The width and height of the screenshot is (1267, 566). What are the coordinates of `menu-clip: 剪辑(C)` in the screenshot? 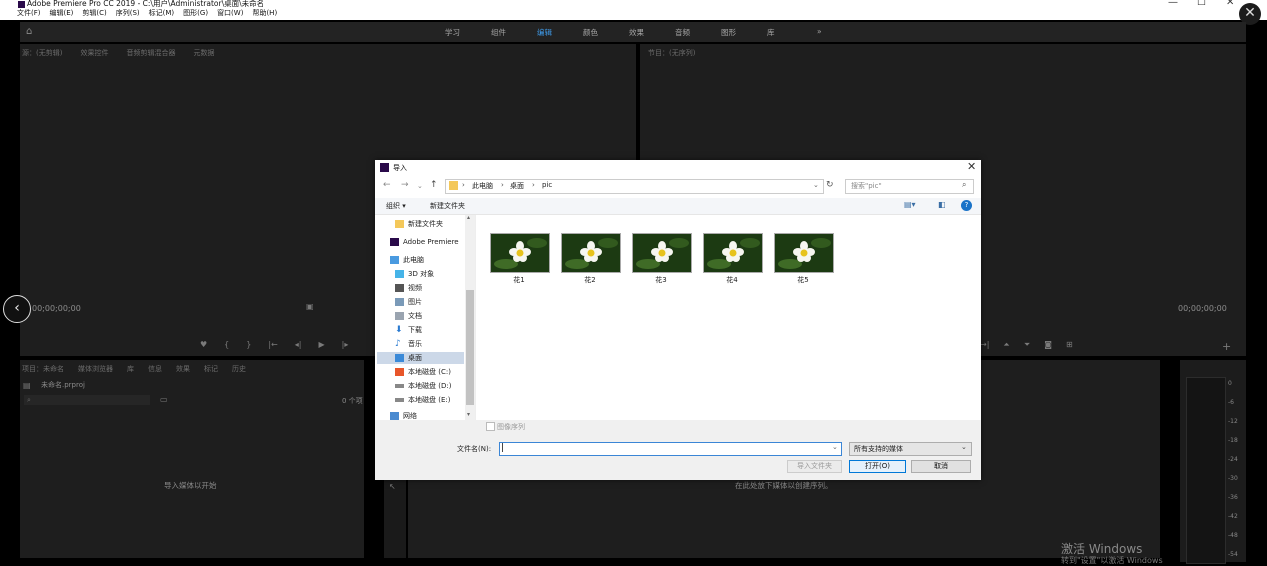 It's located at (94, 14).